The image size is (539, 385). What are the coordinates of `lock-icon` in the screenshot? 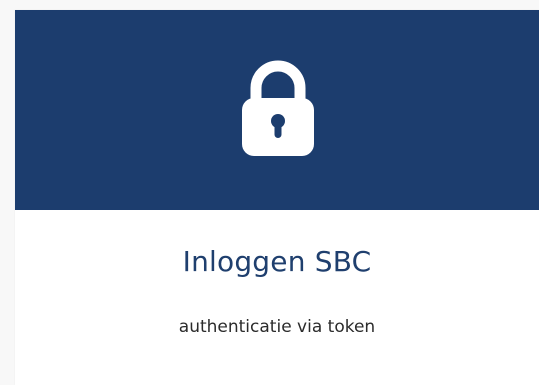 It's located at (278, 108).